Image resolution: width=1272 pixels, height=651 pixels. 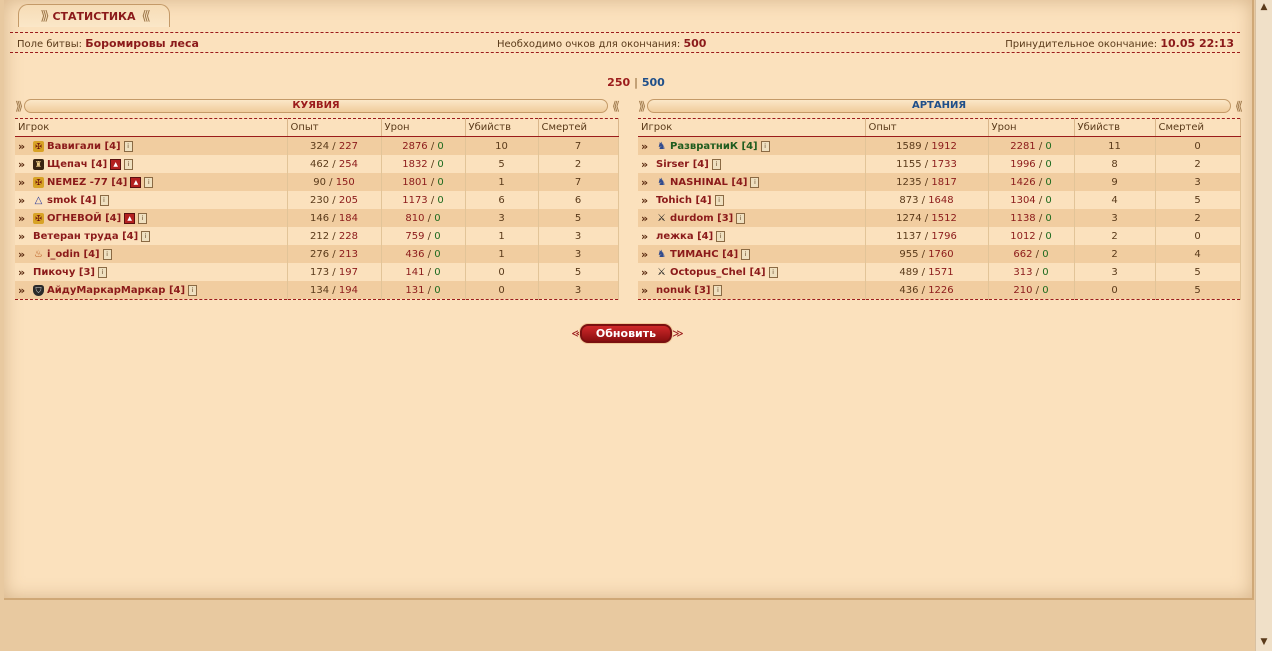 I want to click on player-name: Tohich [4], so click(x=684, y=200).